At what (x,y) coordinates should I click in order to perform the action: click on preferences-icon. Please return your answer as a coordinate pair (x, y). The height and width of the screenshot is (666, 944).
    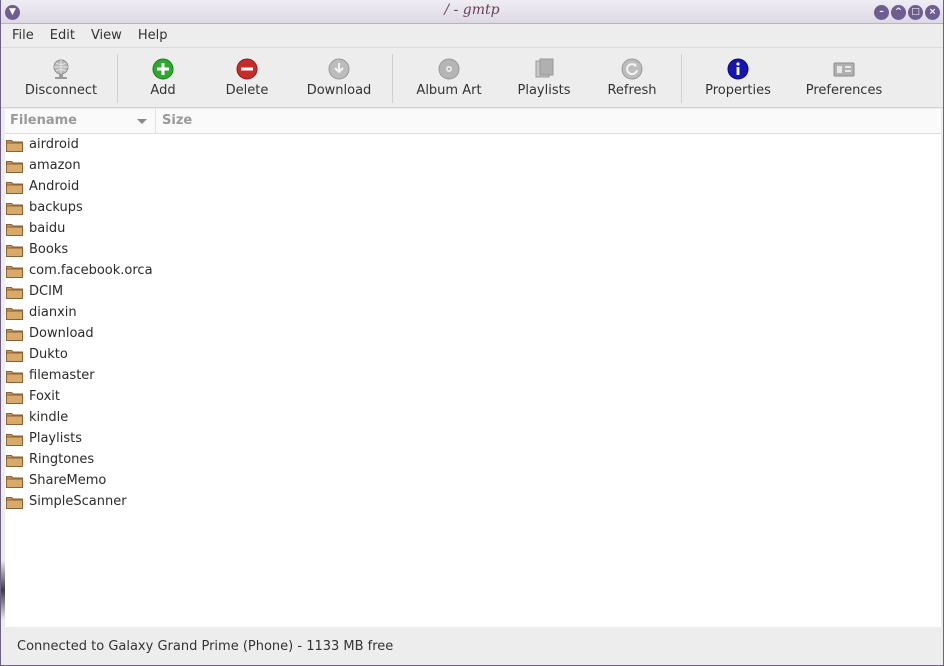
    Looking at the image, I should click on (844, 69).